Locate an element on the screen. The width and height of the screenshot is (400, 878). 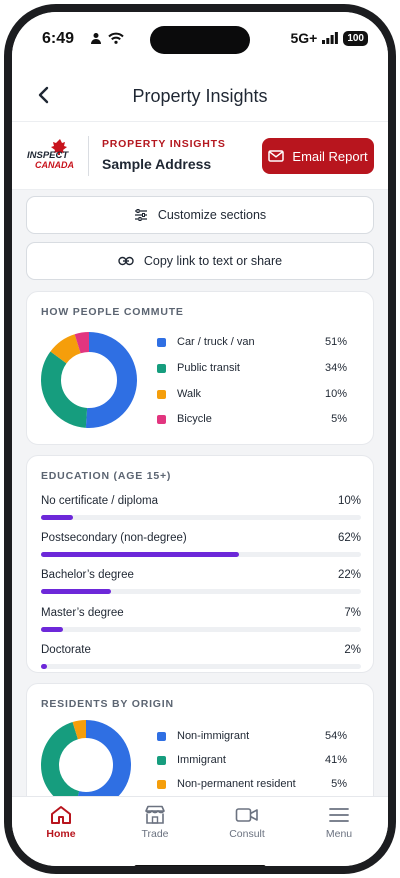
link-icon is located at coordinates (126, 261).